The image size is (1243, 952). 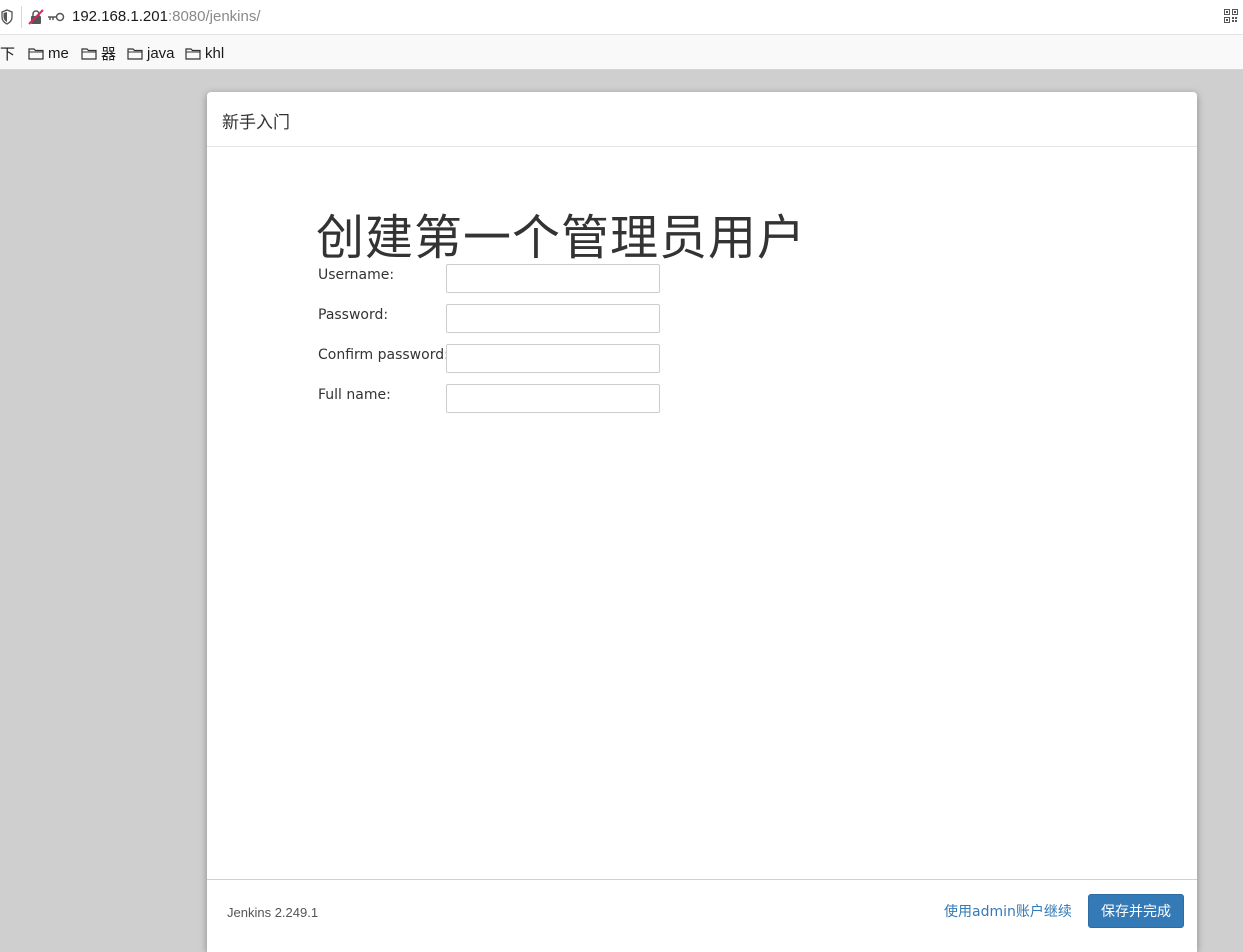 I want to click on continue-as-admin-link: 使用admin账户继续, so click(x=1008, y=911).